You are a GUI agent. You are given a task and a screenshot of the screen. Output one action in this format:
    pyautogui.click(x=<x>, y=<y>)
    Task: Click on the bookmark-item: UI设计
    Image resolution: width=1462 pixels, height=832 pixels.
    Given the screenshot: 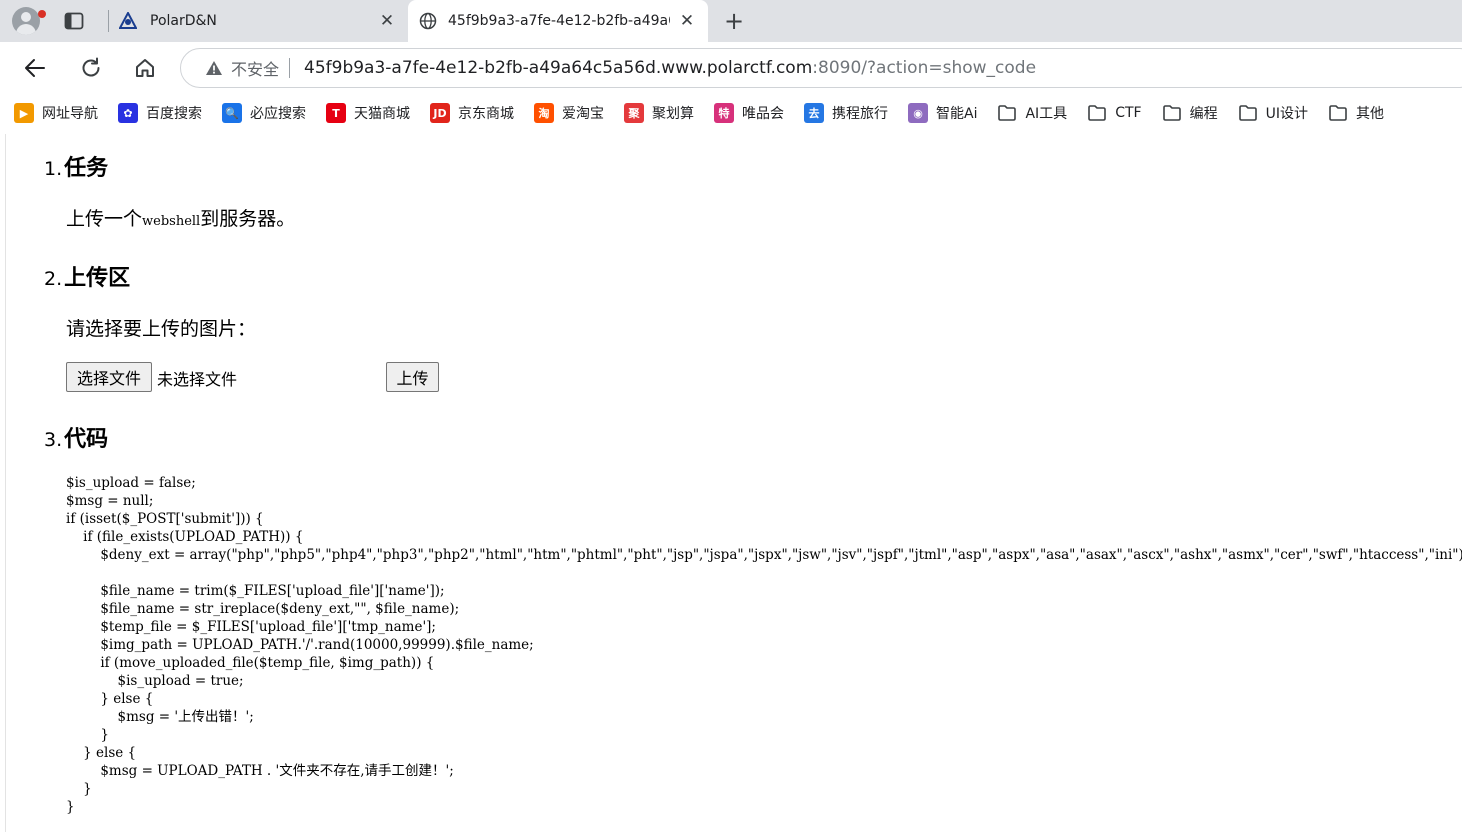 What is the action you would take?
    pyautogui.click(x=1273, y=113)
    